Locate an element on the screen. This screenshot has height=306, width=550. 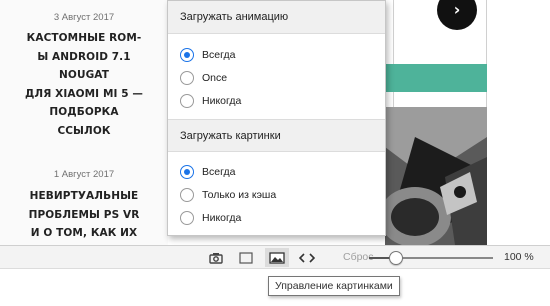
post-title-line: ссылок is located at coordinates (84, 130).